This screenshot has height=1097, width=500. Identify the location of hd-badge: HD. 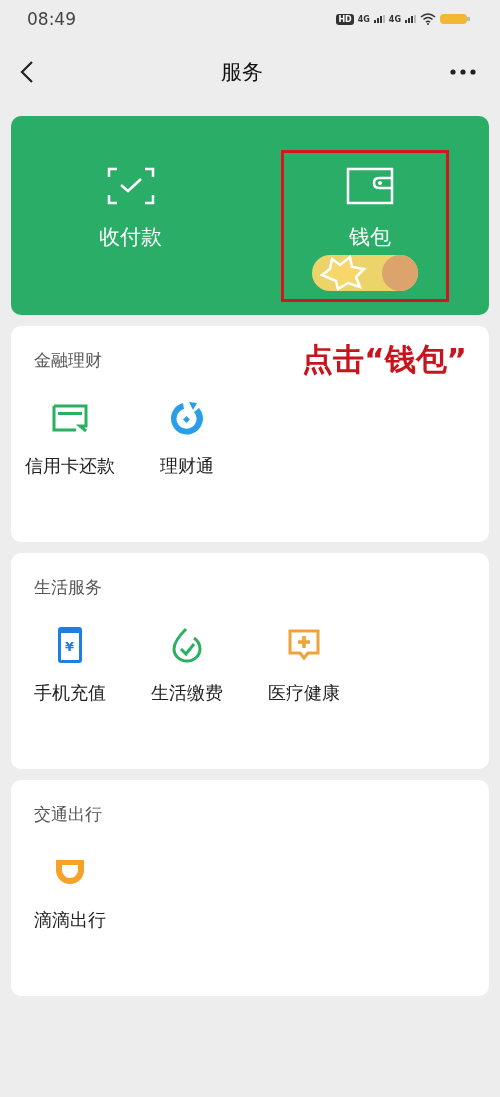
(345, 19).